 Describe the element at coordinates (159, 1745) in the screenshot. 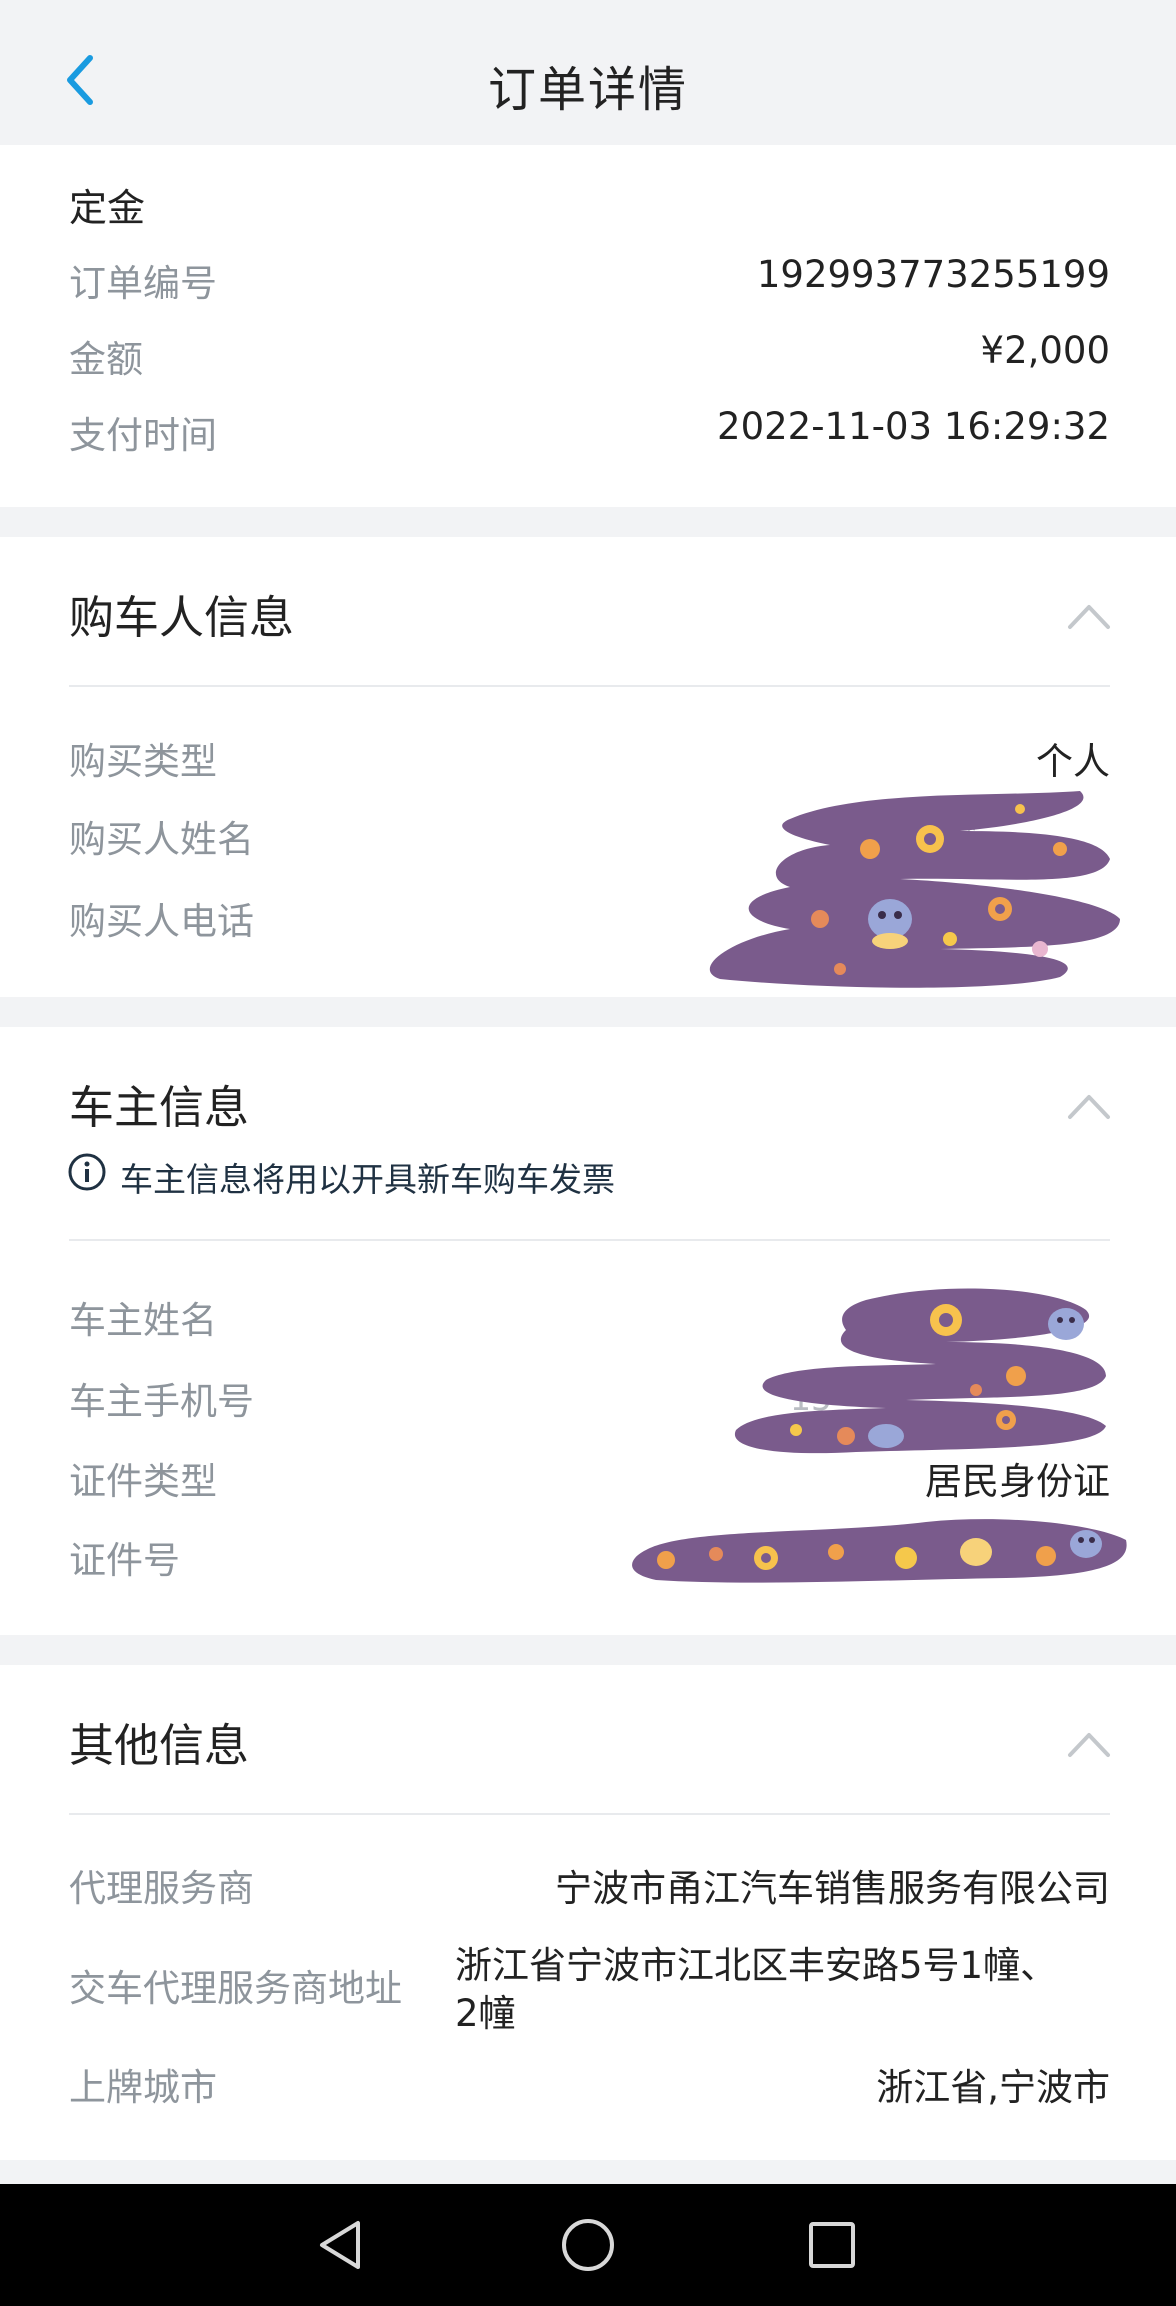

I see `other-info-title: 其他信息` at that location.